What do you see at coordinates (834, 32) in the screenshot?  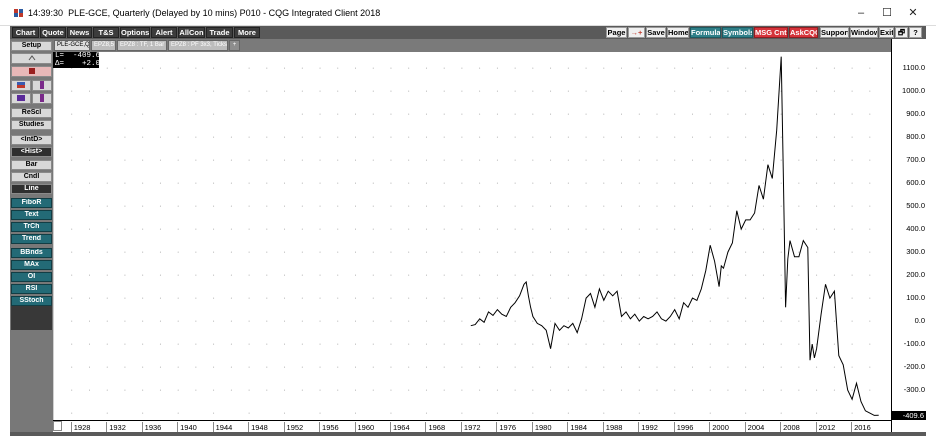 I see `support-button: Support` at bounding box center [834, 32].